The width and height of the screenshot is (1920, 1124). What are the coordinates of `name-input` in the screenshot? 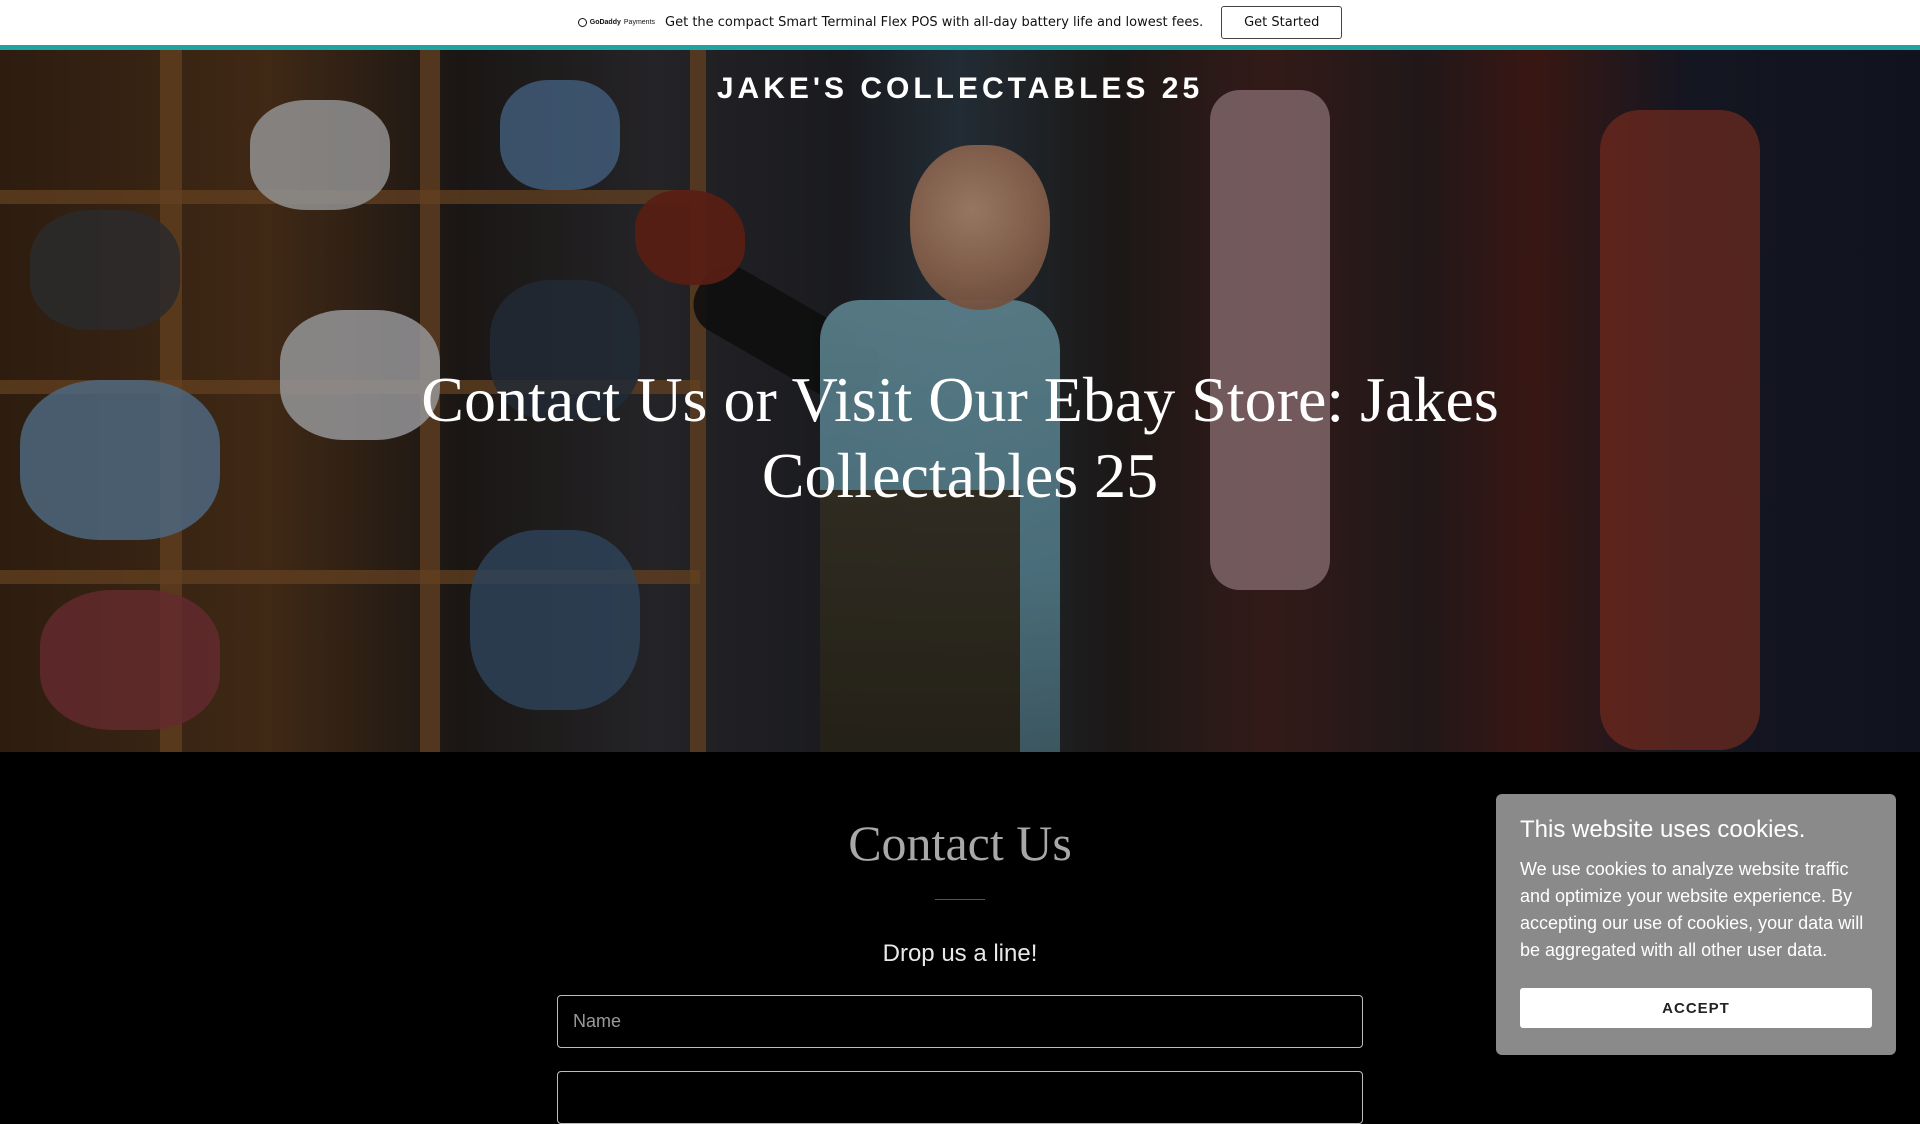 It's located at (960, 1021).